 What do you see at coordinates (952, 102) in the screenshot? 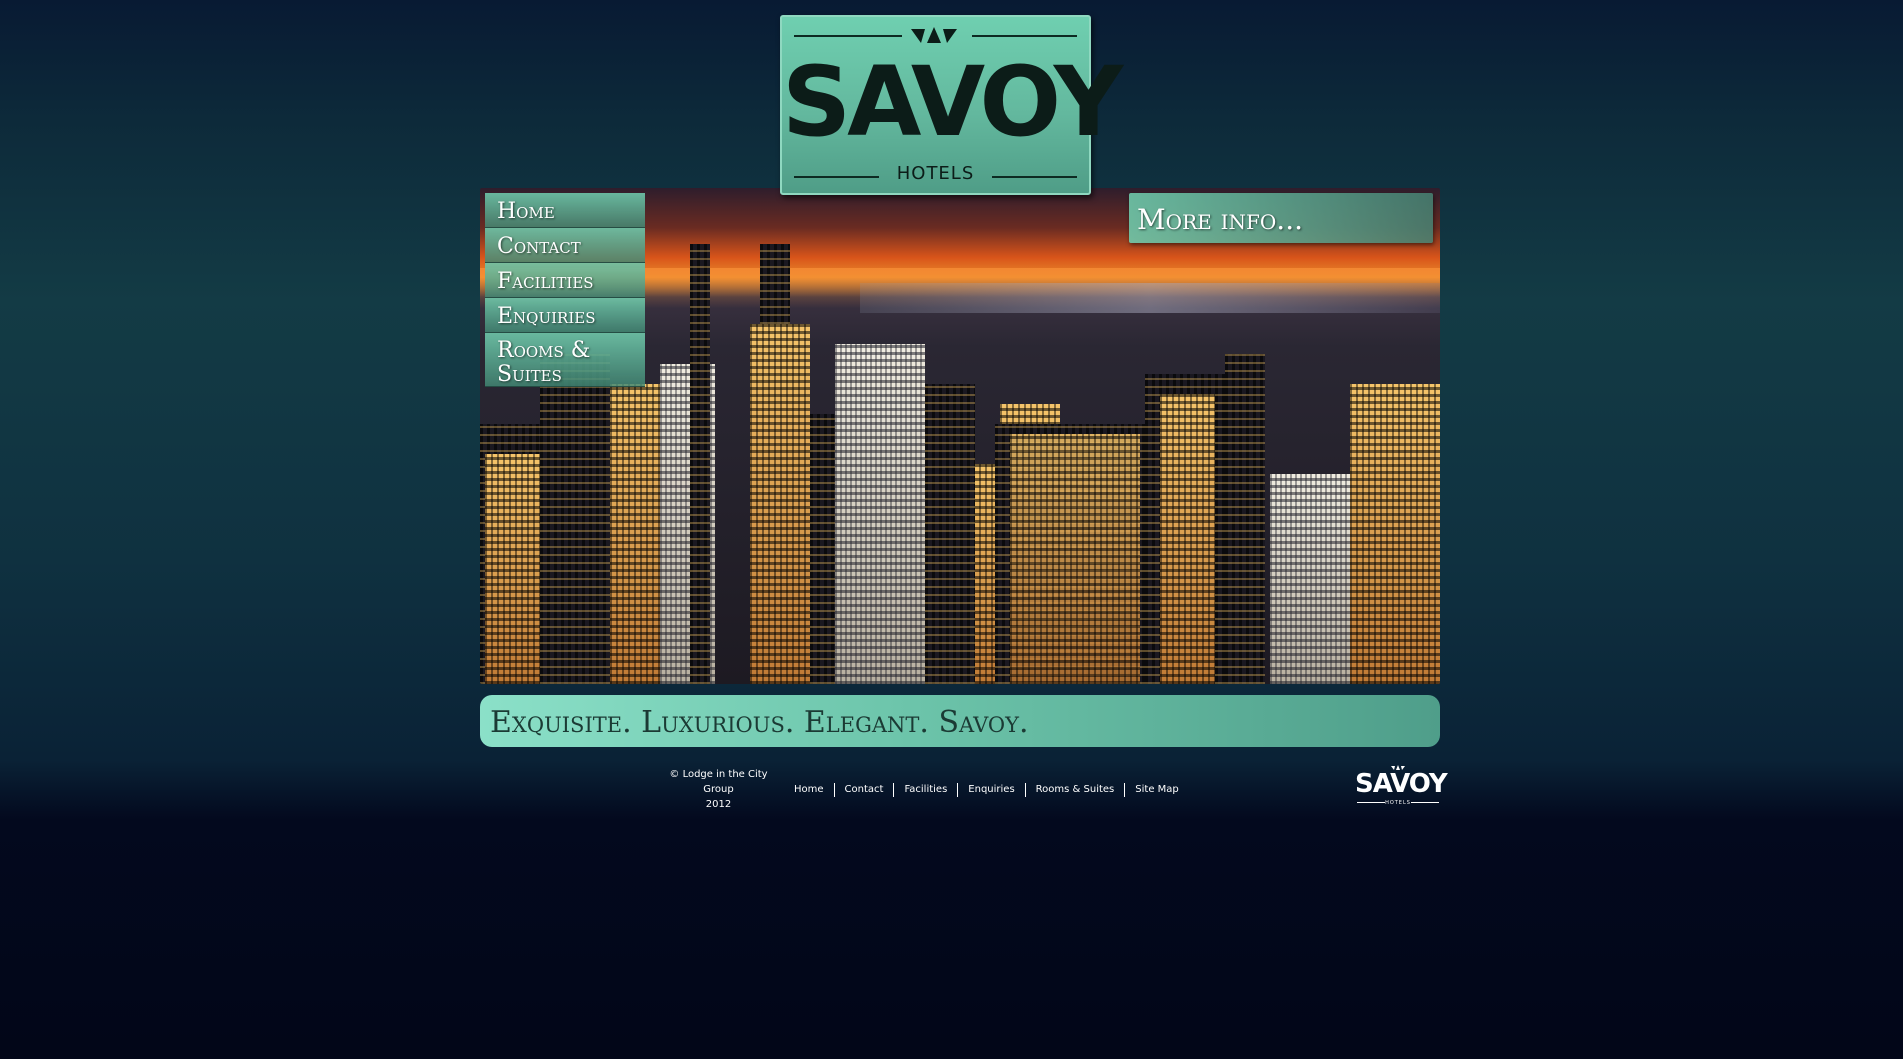
I see `logo-wordmark: SAVOY` at bounding box center [952, 102].